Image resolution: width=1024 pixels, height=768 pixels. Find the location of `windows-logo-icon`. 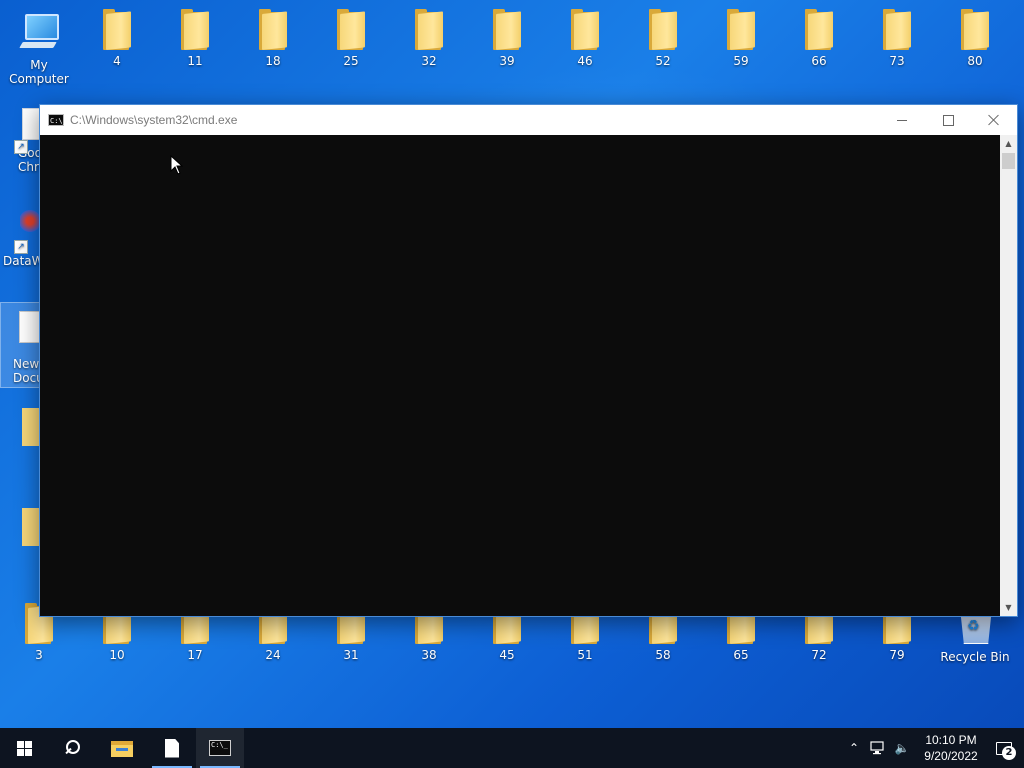

windows-logo-icon is located at coordinates (24, 748).